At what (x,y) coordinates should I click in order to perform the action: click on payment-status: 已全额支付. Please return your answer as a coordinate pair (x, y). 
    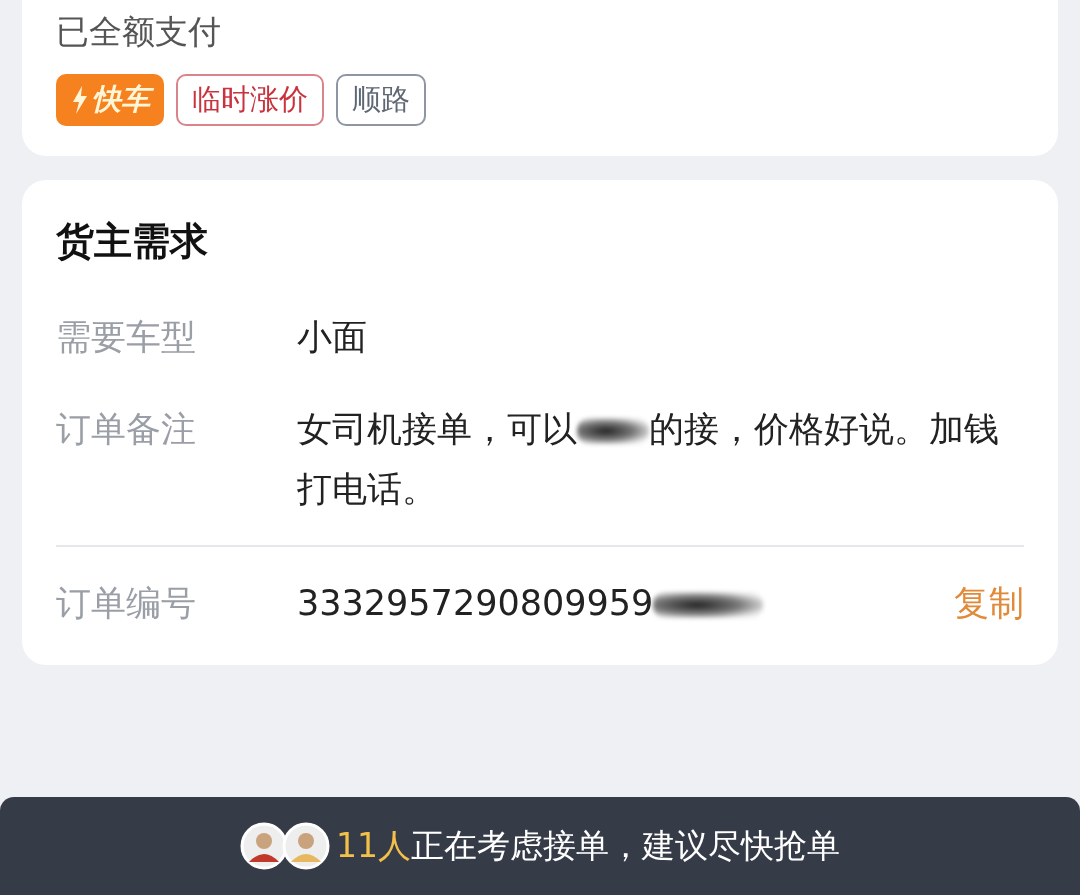
    Looking at the image, I should click on (139, 32).